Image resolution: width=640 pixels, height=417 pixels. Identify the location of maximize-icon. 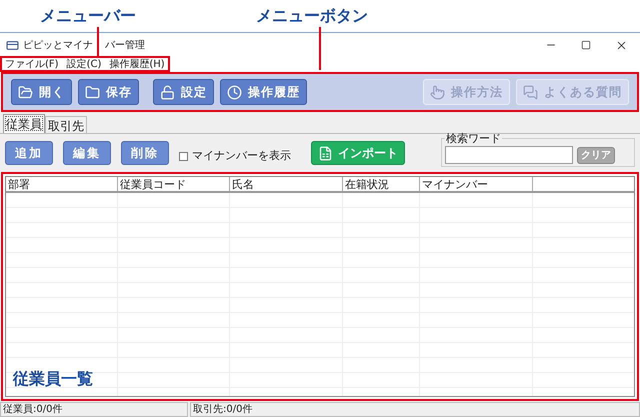
(586, 45).